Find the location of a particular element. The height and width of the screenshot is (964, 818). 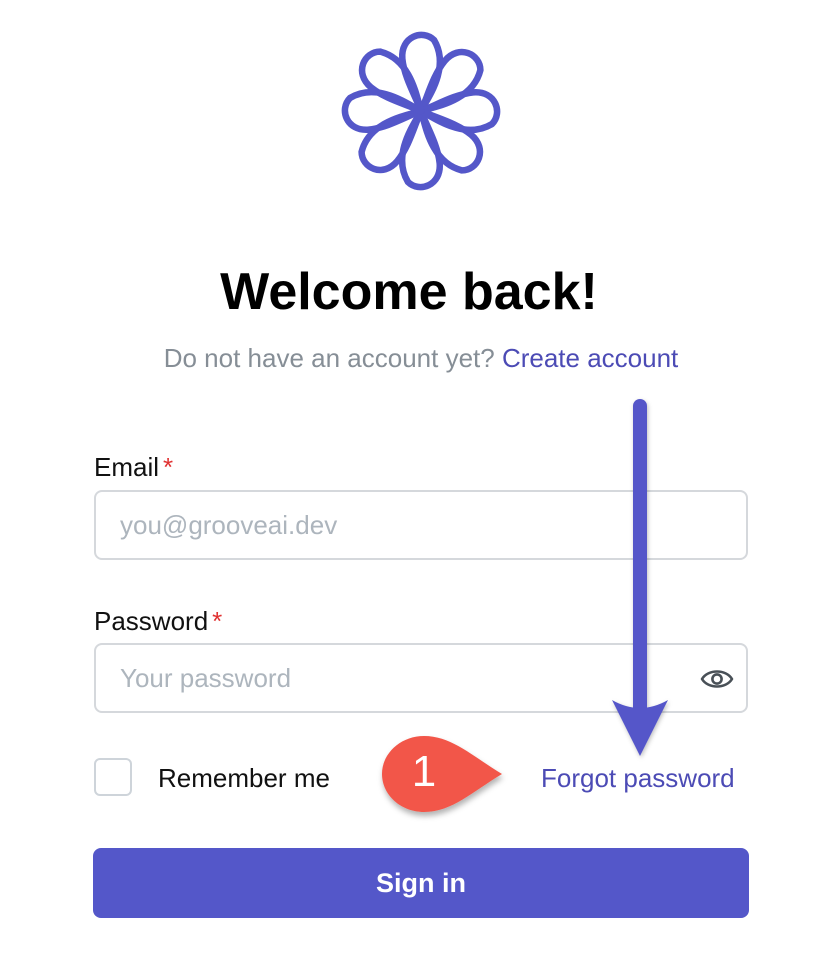

page-title: Welcome back! is located at coordinates (409, 292).